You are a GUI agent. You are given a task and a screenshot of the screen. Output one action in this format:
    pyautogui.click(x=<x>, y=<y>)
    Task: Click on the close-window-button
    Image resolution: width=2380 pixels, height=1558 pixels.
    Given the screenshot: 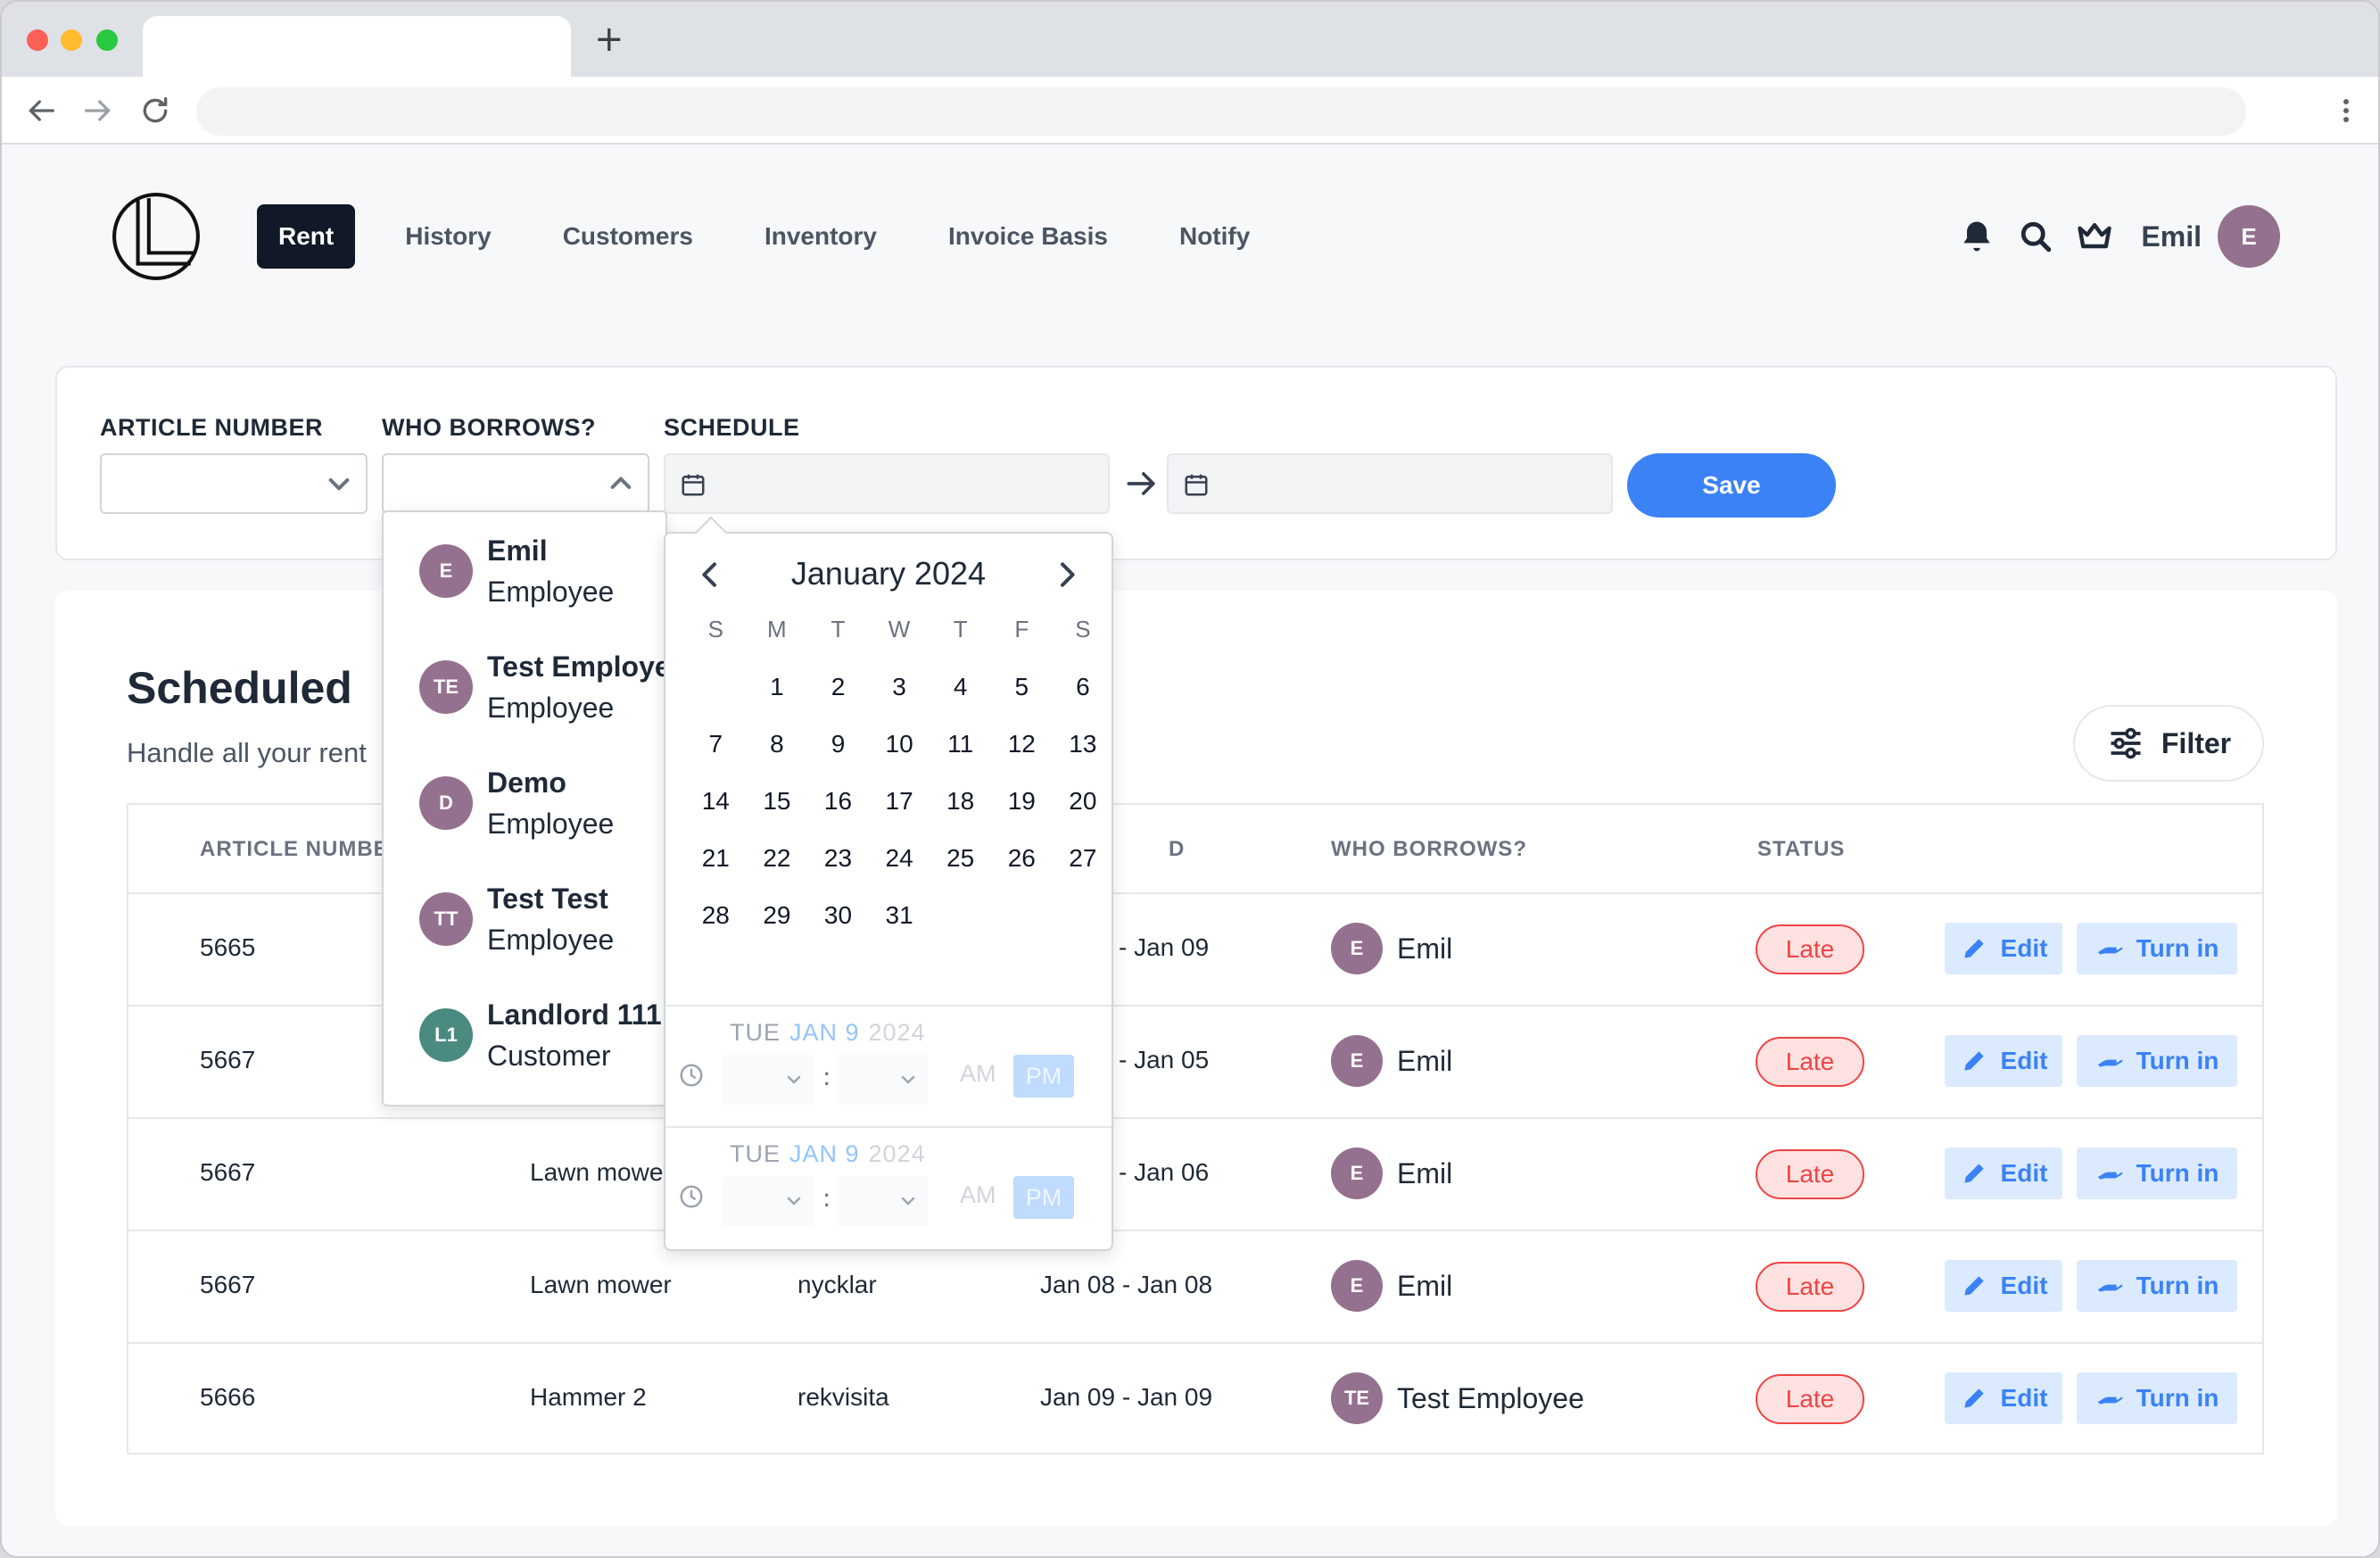 What is the action you would take?
    pyautogui.click(x=37, y=40)
    